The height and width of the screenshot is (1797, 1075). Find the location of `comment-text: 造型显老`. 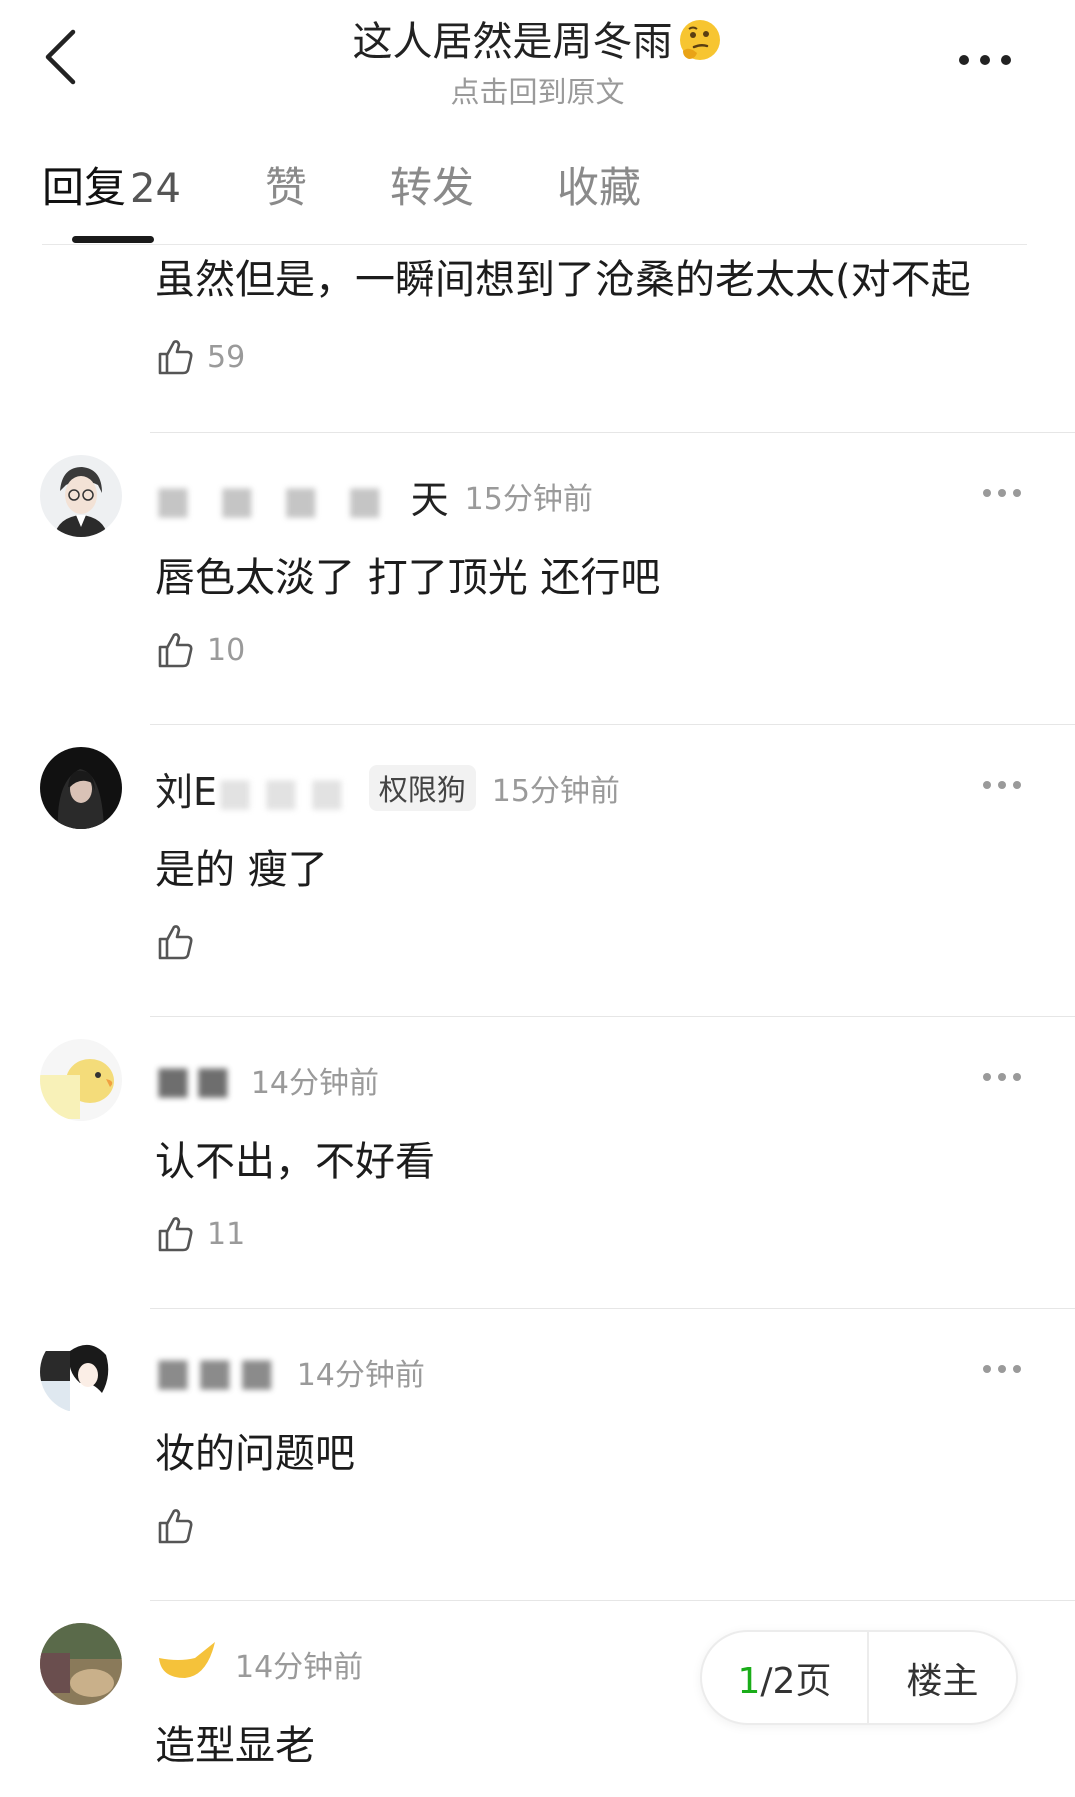

comment-text: 造型显老 is located at coordinates (235, 1746).